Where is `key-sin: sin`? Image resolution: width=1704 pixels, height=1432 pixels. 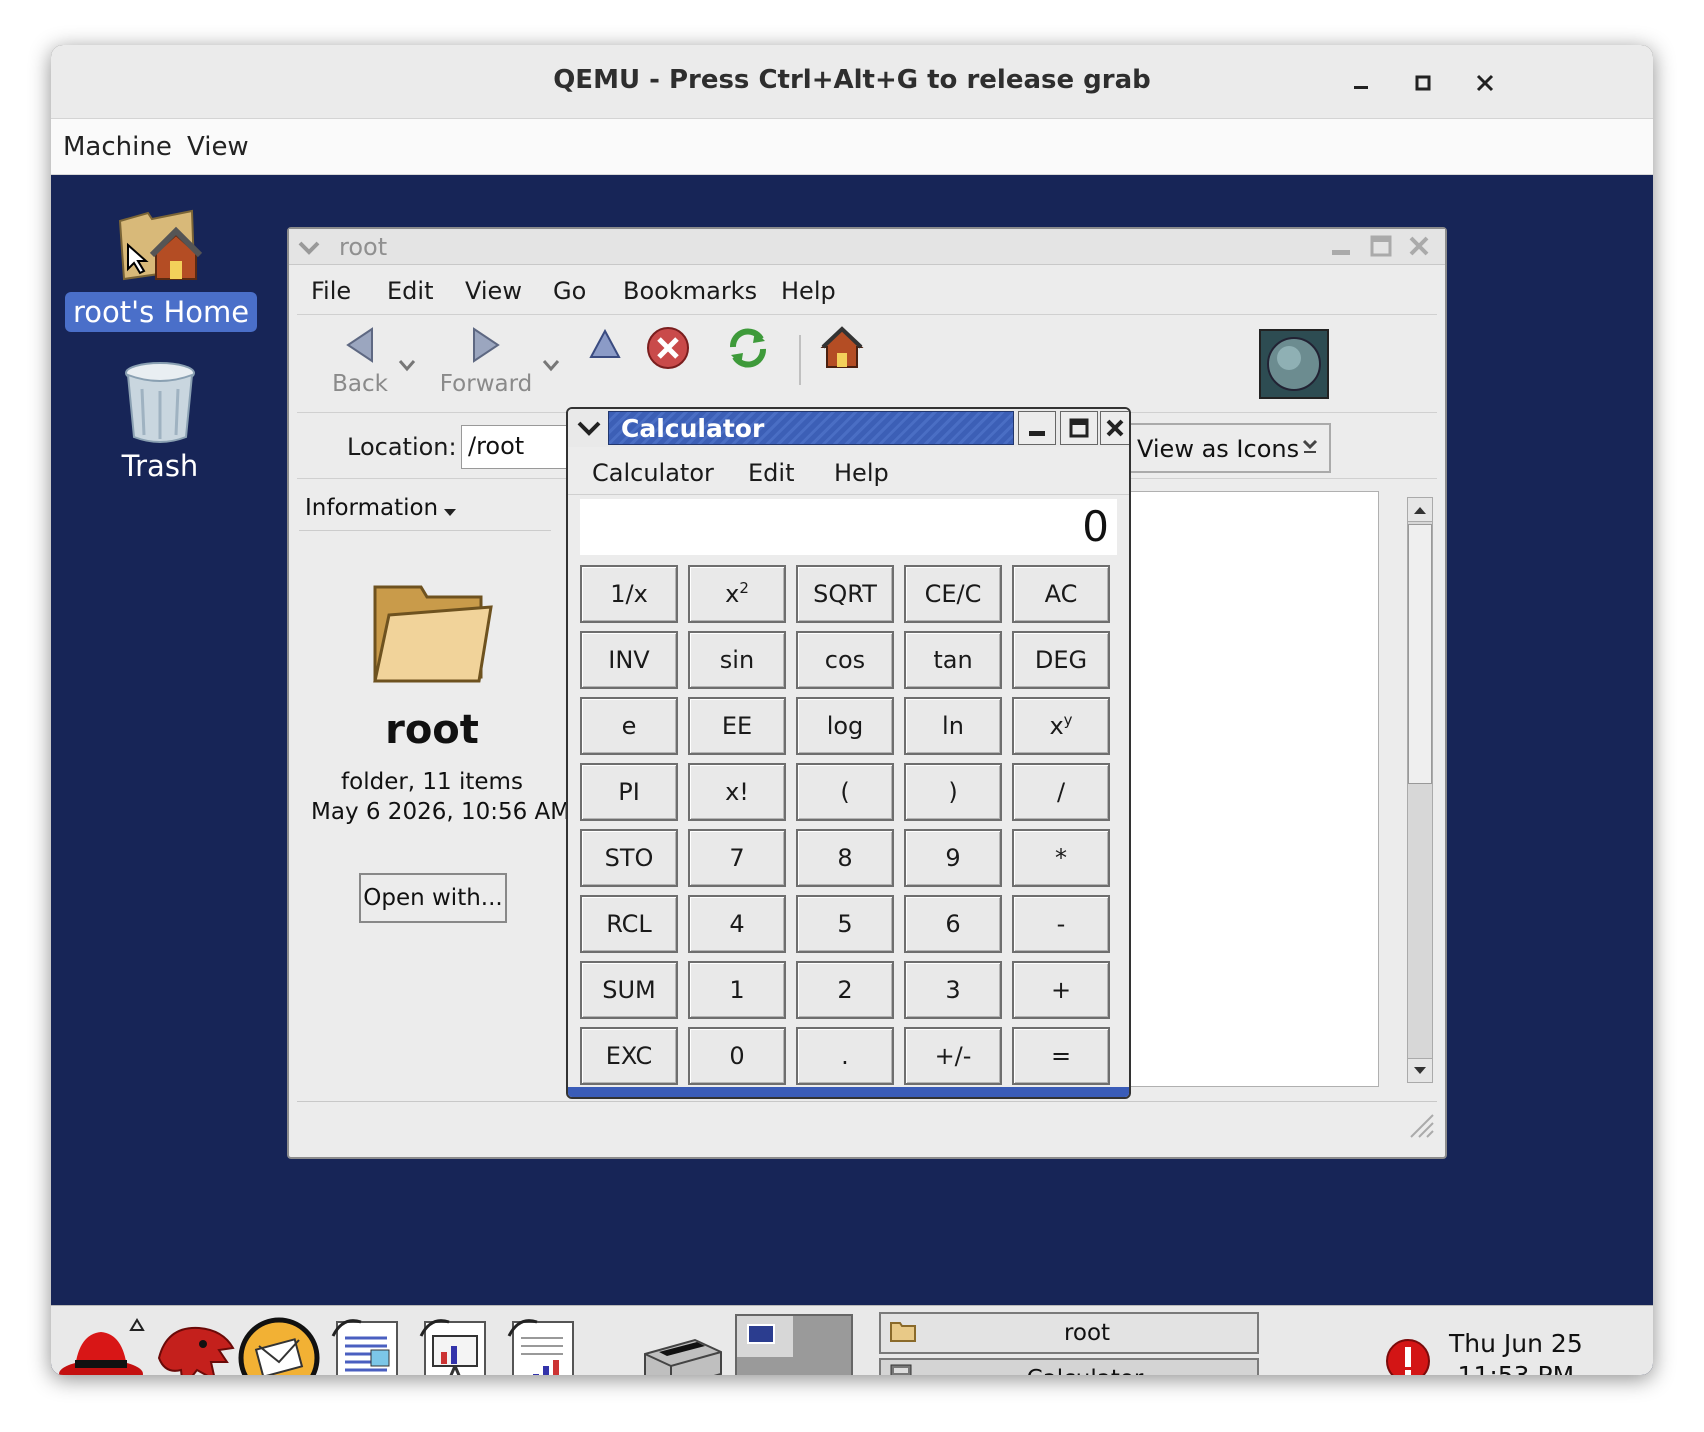
key-sin: sin is located at coordinates (737, 660).